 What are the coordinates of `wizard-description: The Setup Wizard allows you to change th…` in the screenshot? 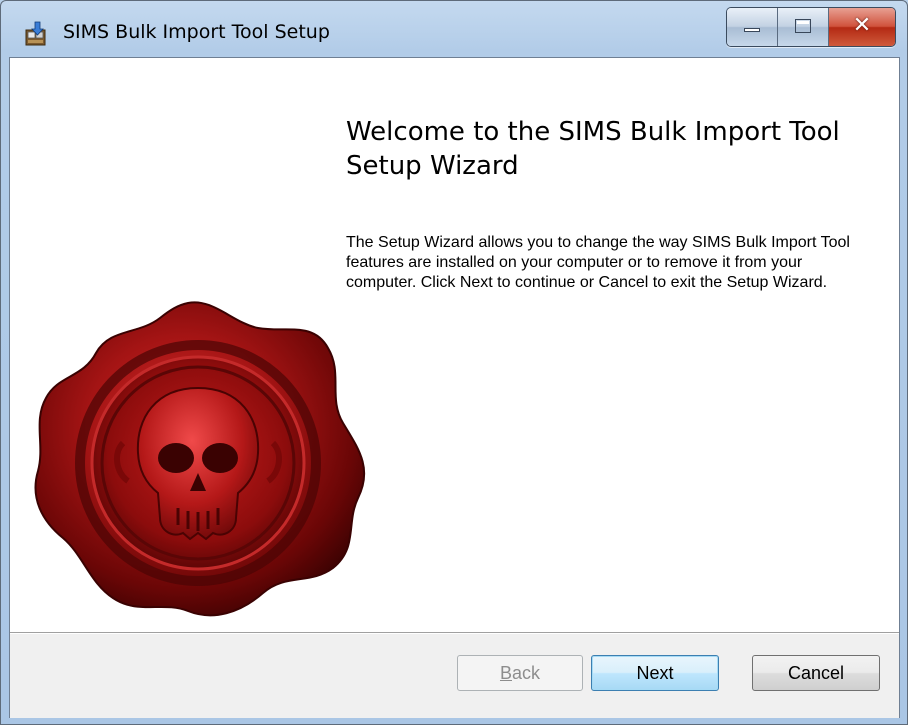 It's located at (598, 262).